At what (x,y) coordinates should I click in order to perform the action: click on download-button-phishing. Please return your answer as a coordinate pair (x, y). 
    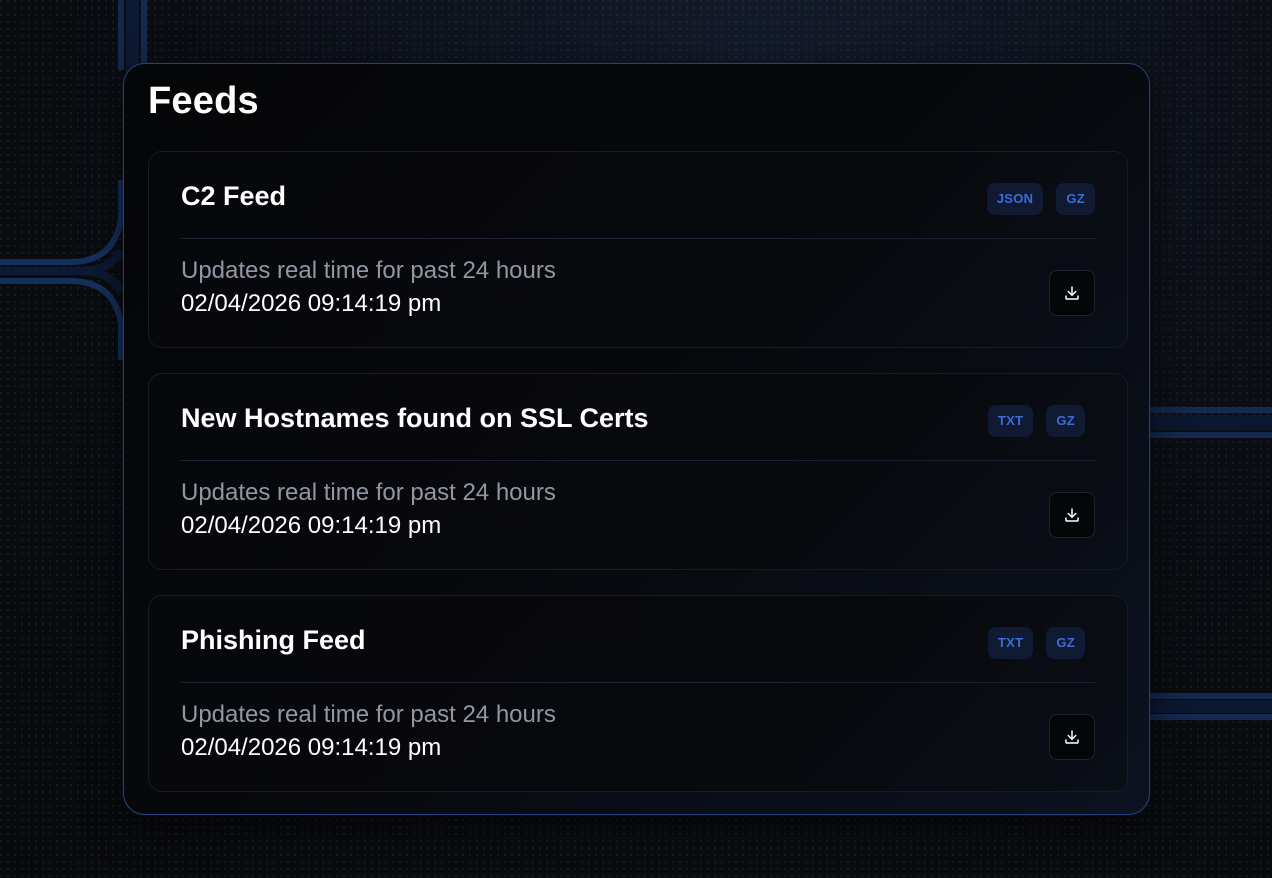
    Looking at the image, I should click on (1072, 737).